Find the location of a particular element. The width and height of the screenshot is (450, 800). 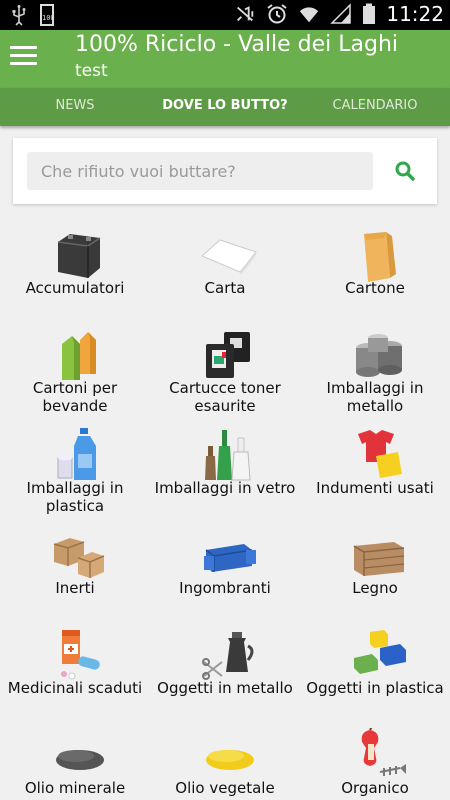

battery-icon is located at coordinates (369, 13).